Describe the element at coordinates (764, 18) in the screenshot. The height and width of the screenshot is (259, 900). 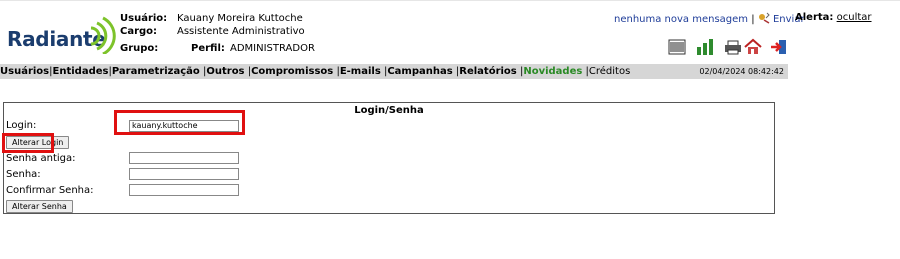
I see `send-icon` at that location.